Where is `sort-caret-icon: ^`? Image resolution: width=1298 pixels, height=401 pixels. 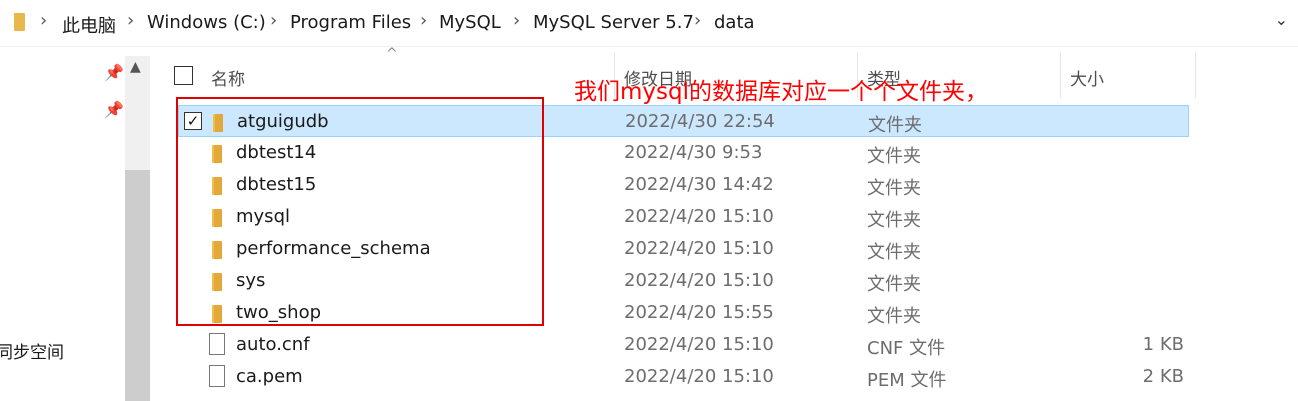 sort-caret-icon: ^ is located at coordinates (392, 54).